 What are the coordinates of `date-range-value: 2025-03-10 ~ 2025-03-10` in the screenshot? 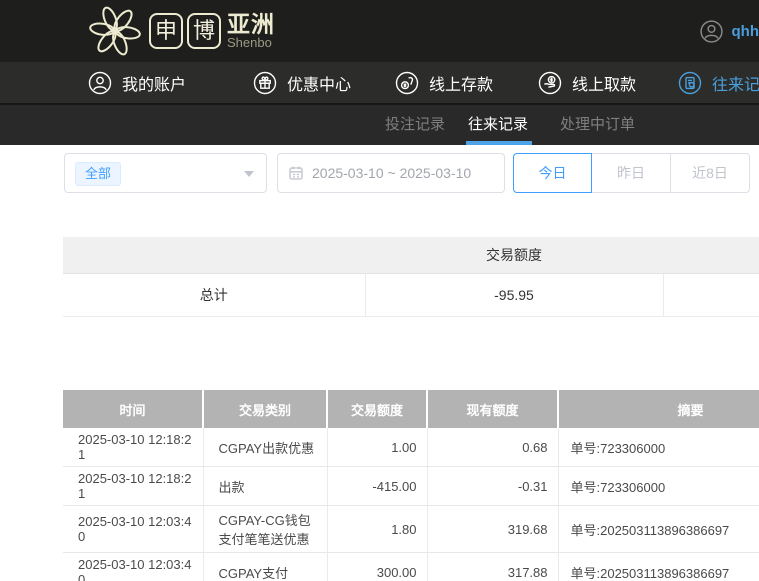 It's located at (392, 173).